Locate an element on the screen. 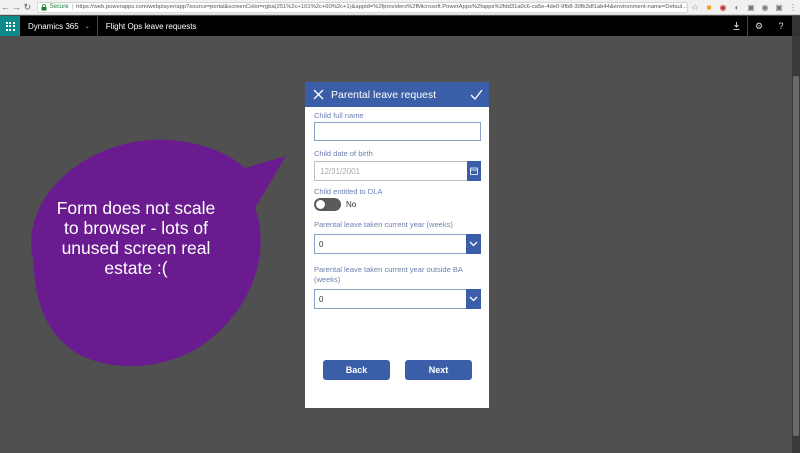  page-scrollbar is located at coordinates (796, 244).